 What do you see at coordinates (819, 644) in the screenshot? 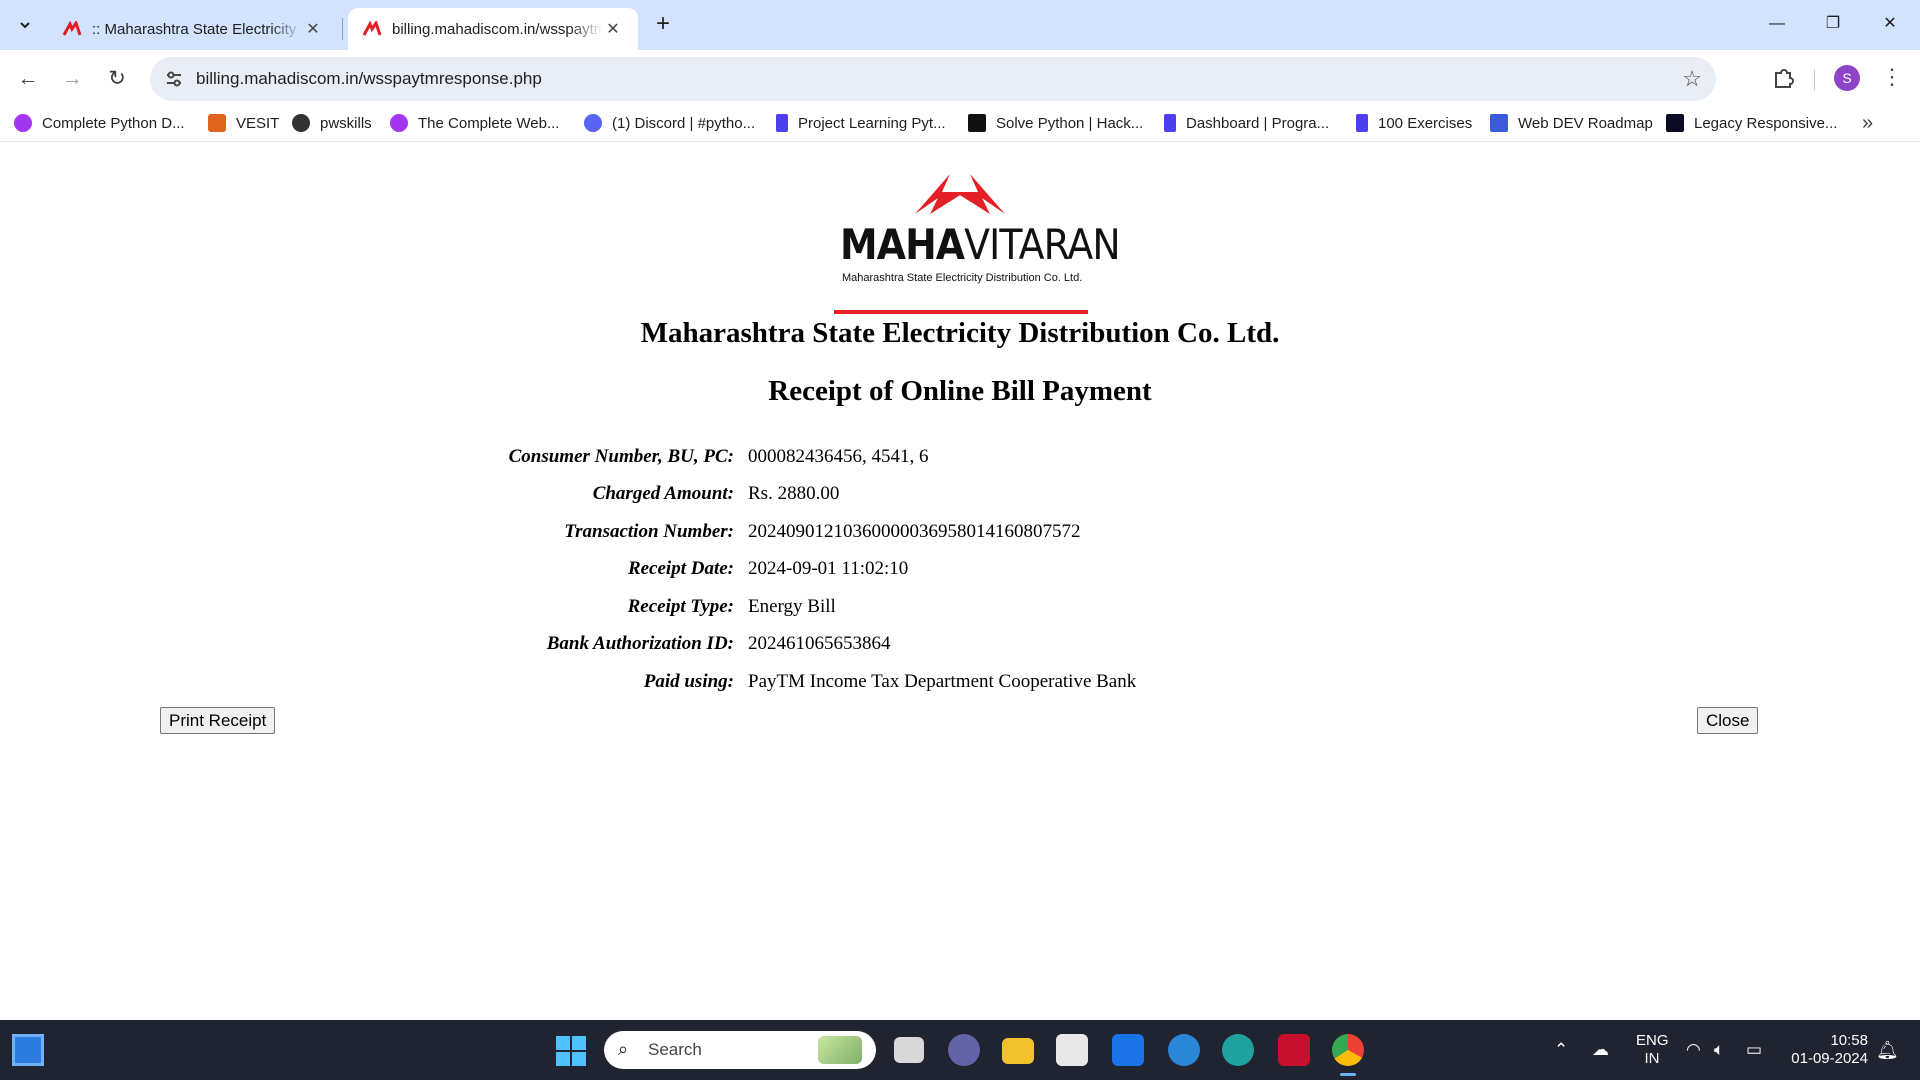
I see `field-value: 202461065653864` at bounding box center [819, 644].